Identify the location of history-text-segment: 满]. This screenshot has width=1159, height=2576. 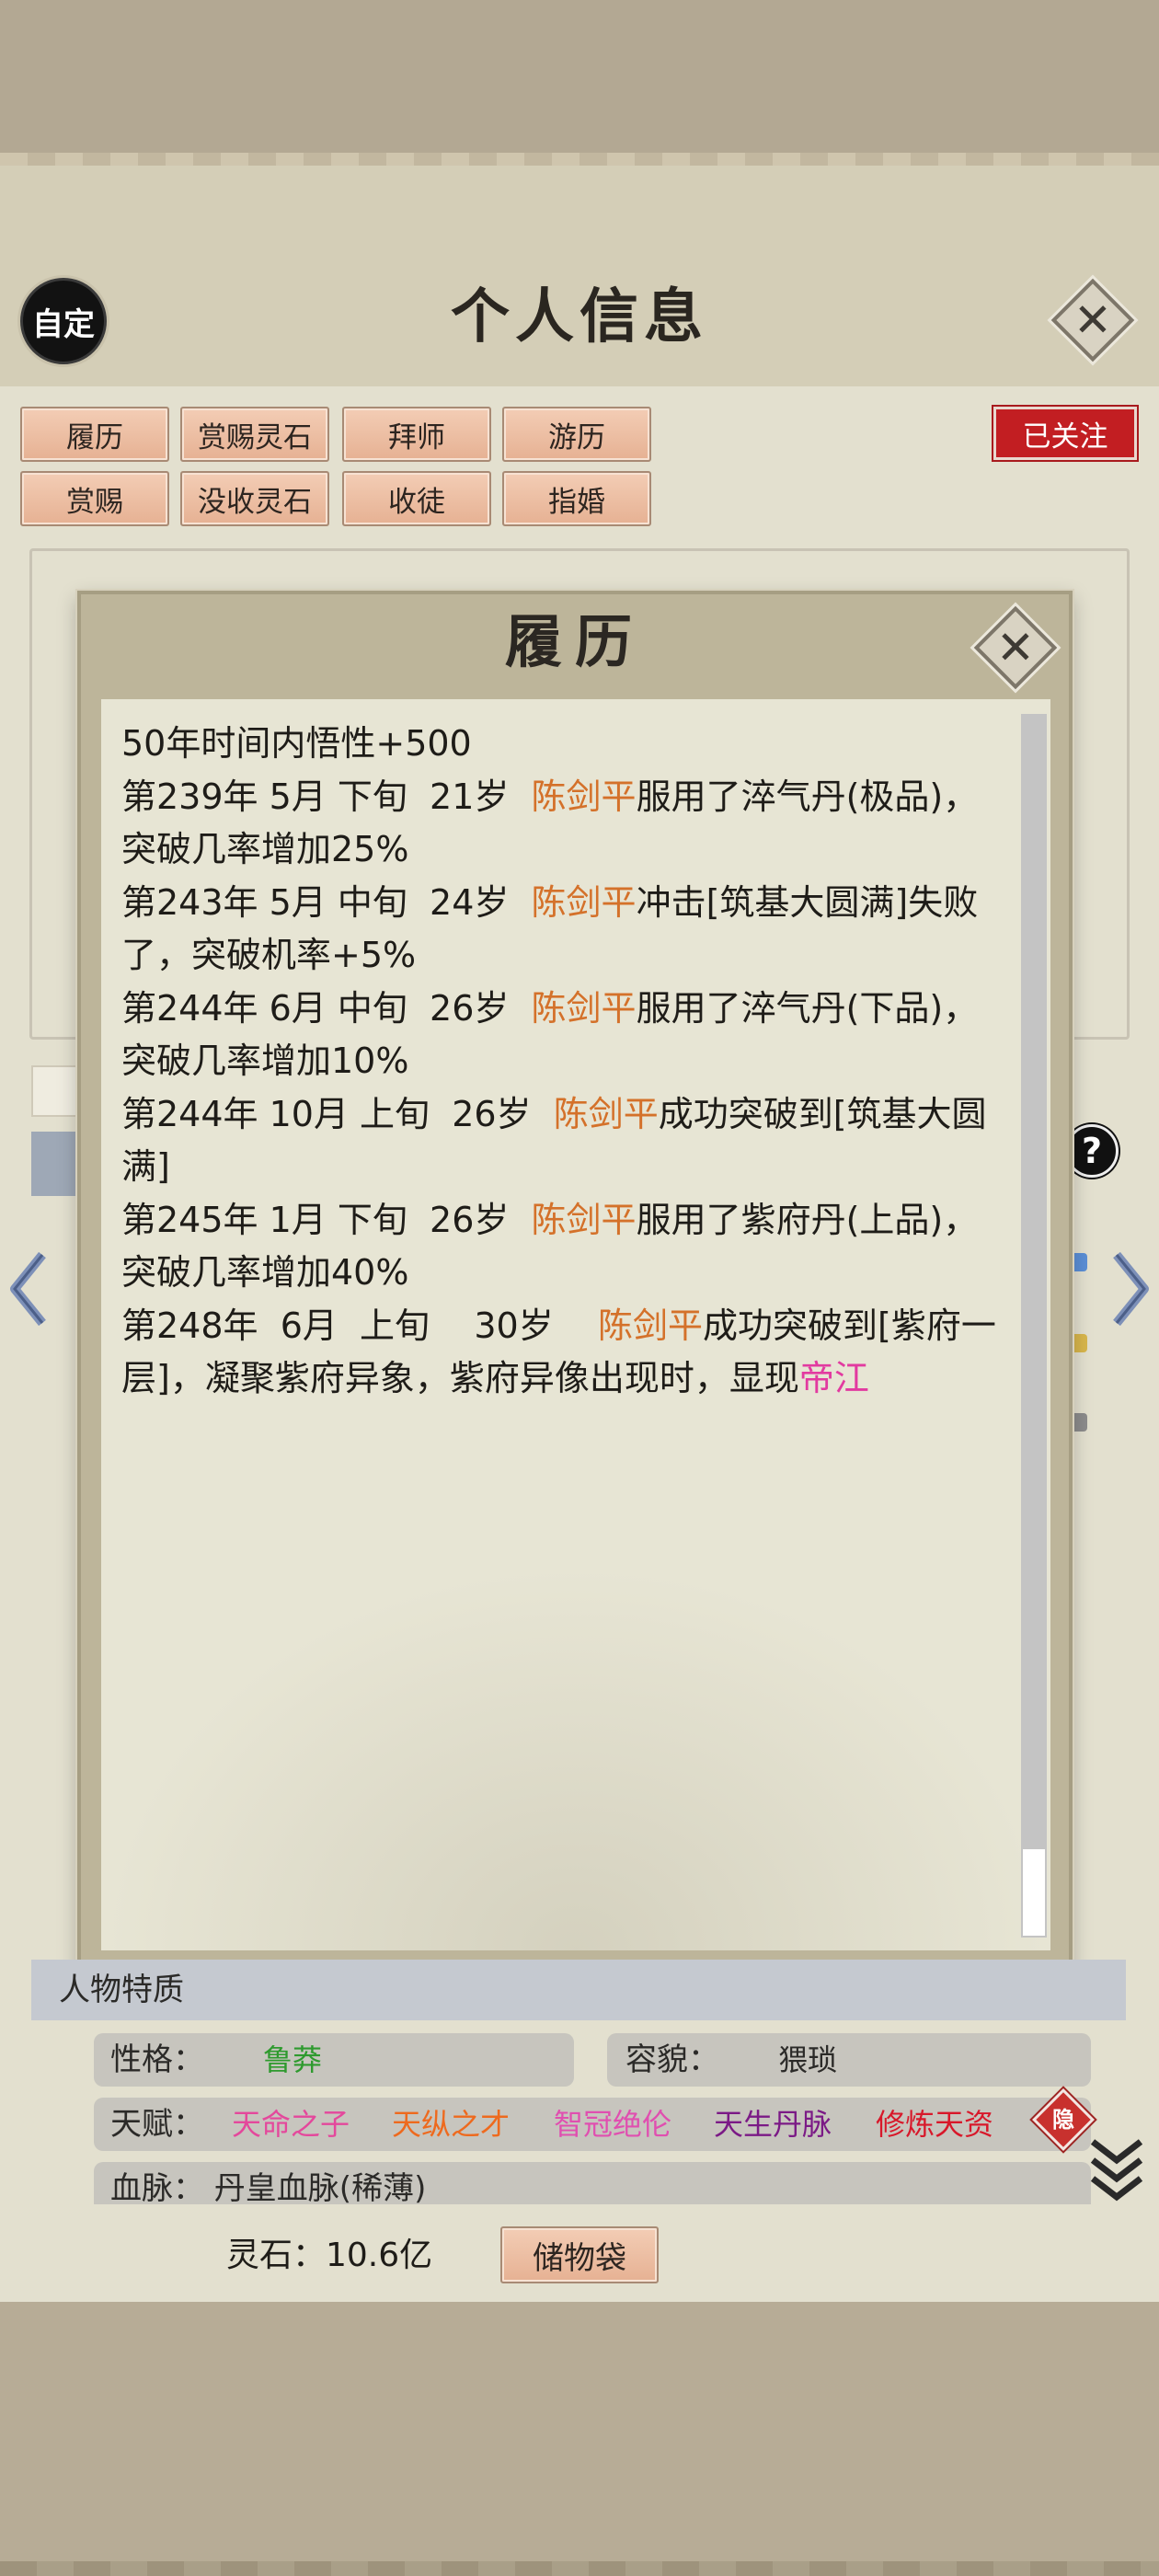
(145, 1166).